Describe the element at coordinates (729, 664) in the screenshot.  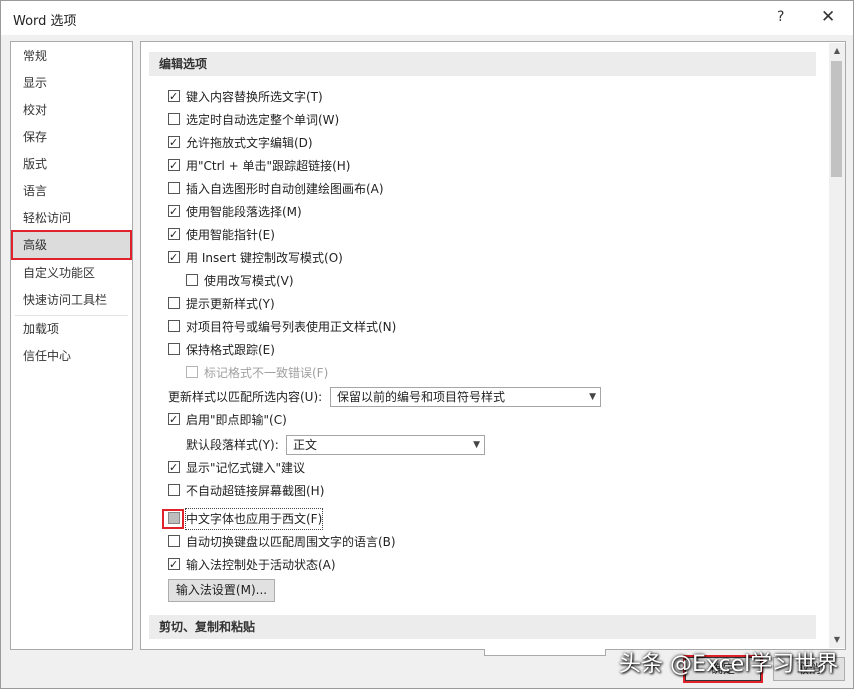
I see `watermark: 头条 @Excel学习世界` at that location.